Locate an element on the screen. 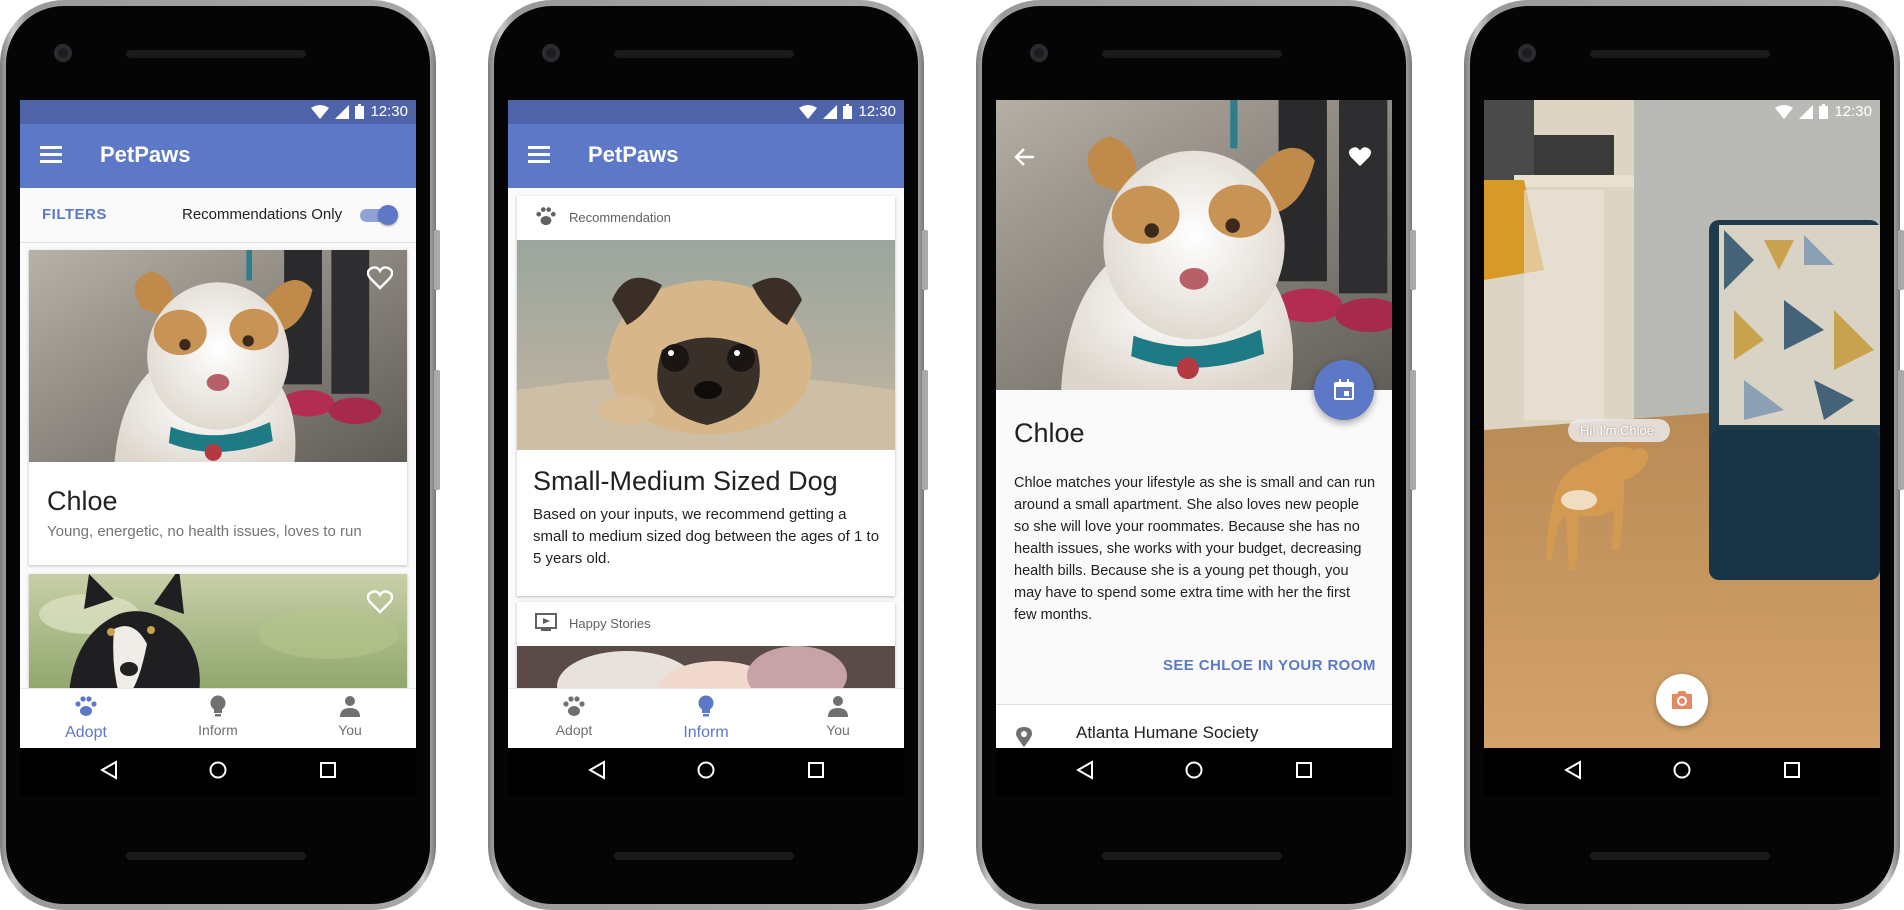  nav-adopt-label: Adopt is located at coordinates (86, 732).